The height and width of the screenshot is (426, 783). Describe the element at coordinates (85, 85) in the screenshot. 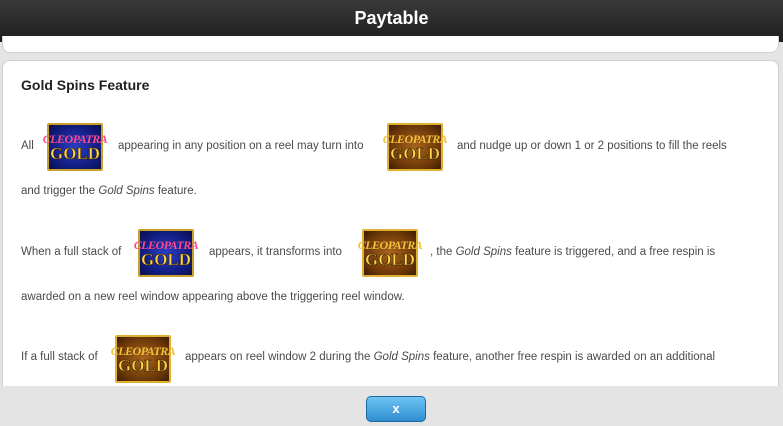

I see `section-title: Gold Spins Feature` at that location.